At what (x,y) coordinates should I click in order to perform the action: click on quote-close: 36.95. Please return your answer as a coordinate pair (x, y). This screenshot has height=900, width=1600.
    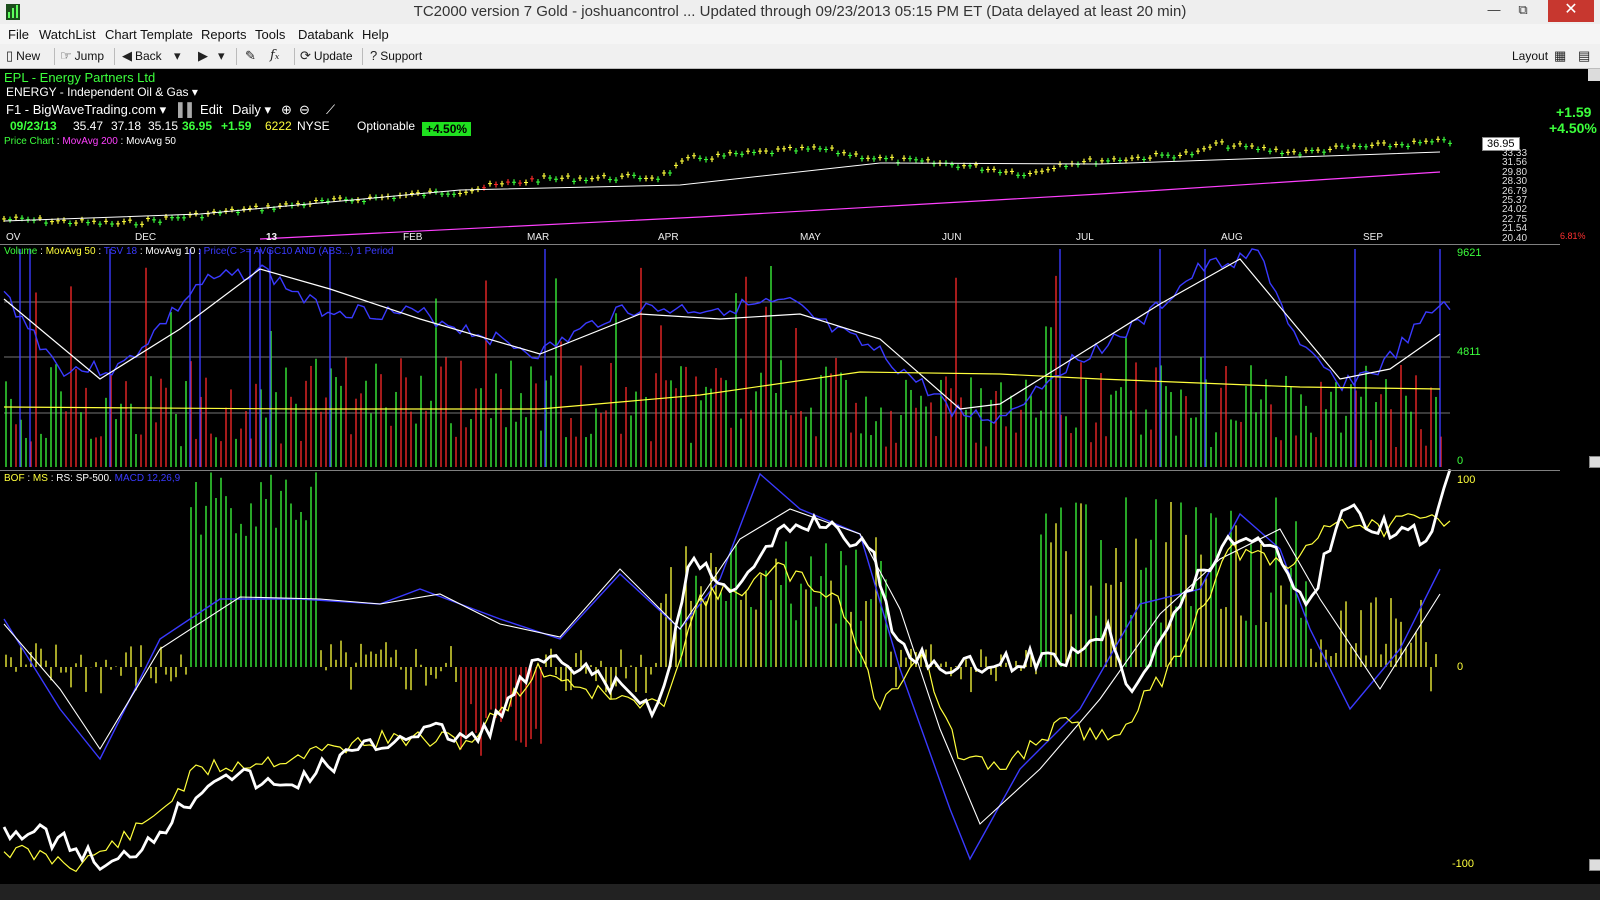
    Looking at the image, I should click on (197, 126).